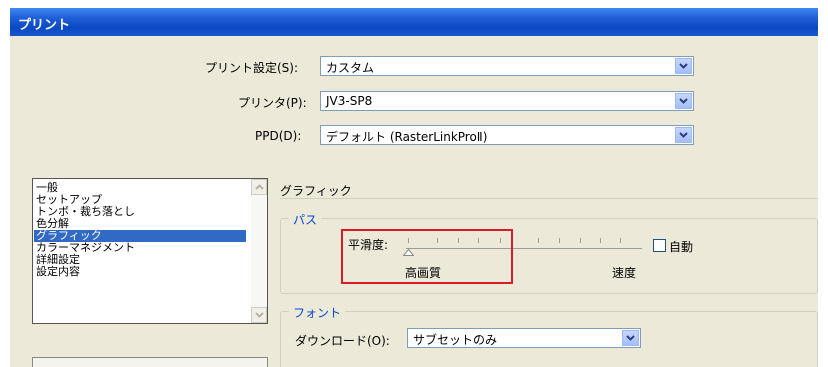 The height and width of the screenshot is (367, 828). Describe the element at coordinates (427, 256) in the screenshot. I see `highlight-box` at that location.